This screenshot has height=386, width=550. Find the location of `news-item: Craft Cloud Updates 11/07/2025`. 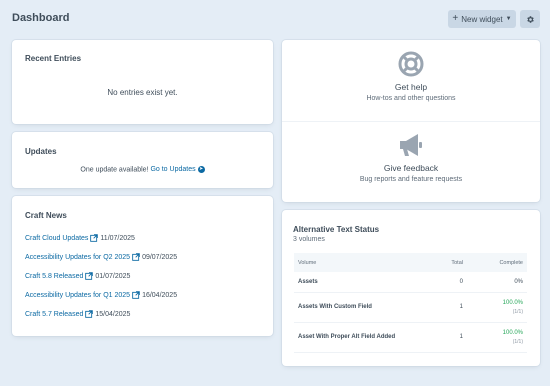

news-item: Craft Cloud Updates 11/07/2025 is located at coordinates (101, 243).